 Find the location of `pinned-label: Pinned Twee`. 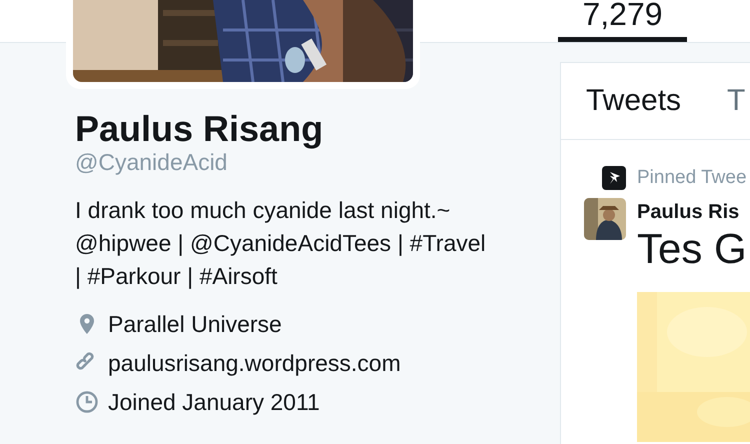

pinned-label: Pinned Twee is located at coordinates (692, 178).